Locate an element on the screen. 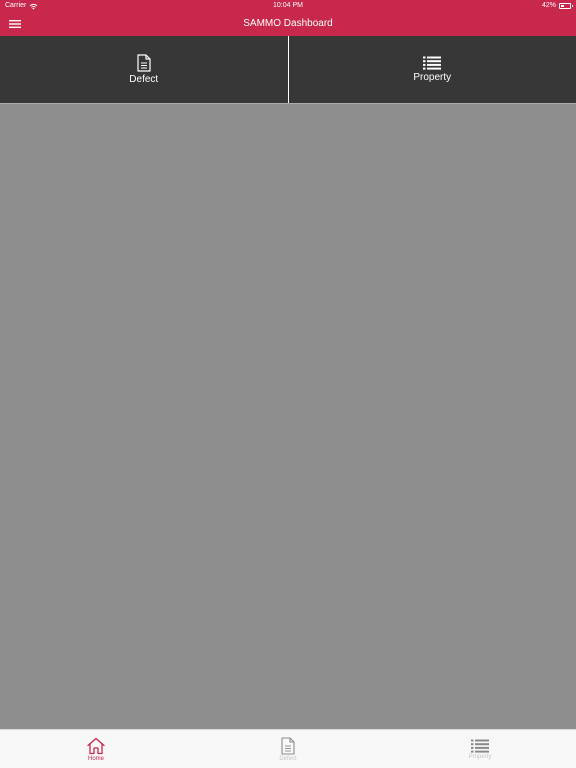 This screenshot has width=576, height=768. battery-icon is located at coordinates (566, 6).